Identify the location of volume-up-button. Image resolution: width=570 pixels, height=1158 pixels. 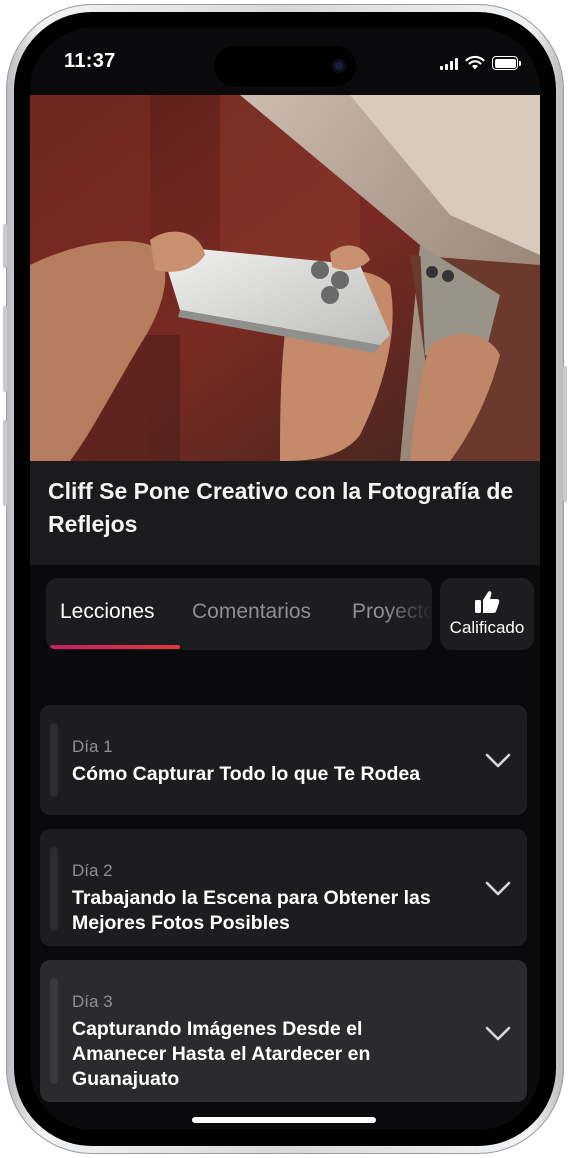
(5, 349).